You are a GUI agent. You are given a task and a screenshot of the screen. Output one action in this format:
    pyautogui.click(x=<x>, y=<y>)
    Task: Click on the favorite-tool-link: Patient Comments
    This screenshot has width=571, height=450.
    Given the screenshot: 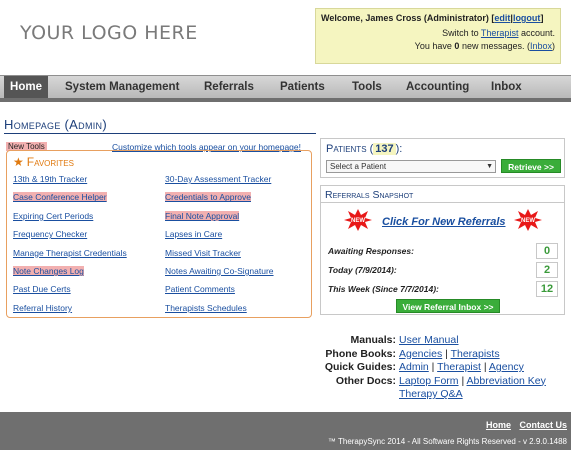 What is the action you would take?
    pyautogui.click(x=200, y=289)
    